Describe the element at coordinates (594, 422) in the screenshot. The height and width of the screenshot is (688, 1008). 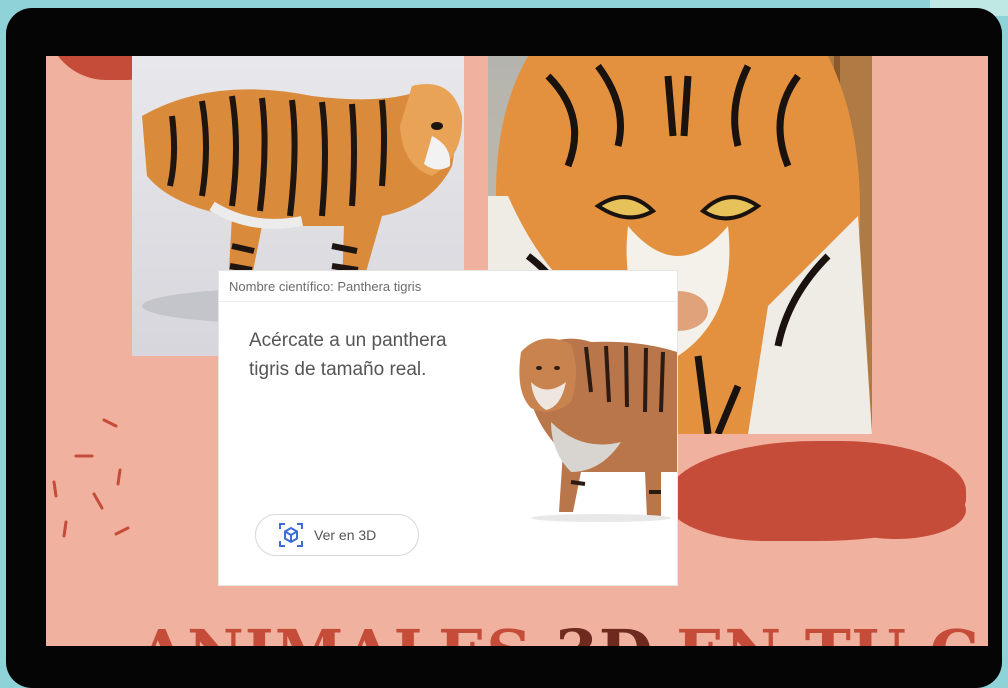
I see `tiger-3d-model-thumbnail` at that location.